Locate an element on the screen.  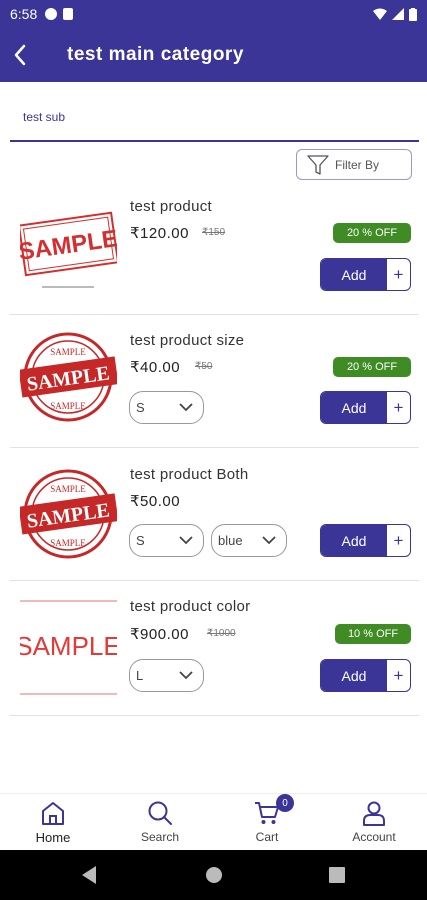
tab-bar: test sub is located at coordinates (214, 121).